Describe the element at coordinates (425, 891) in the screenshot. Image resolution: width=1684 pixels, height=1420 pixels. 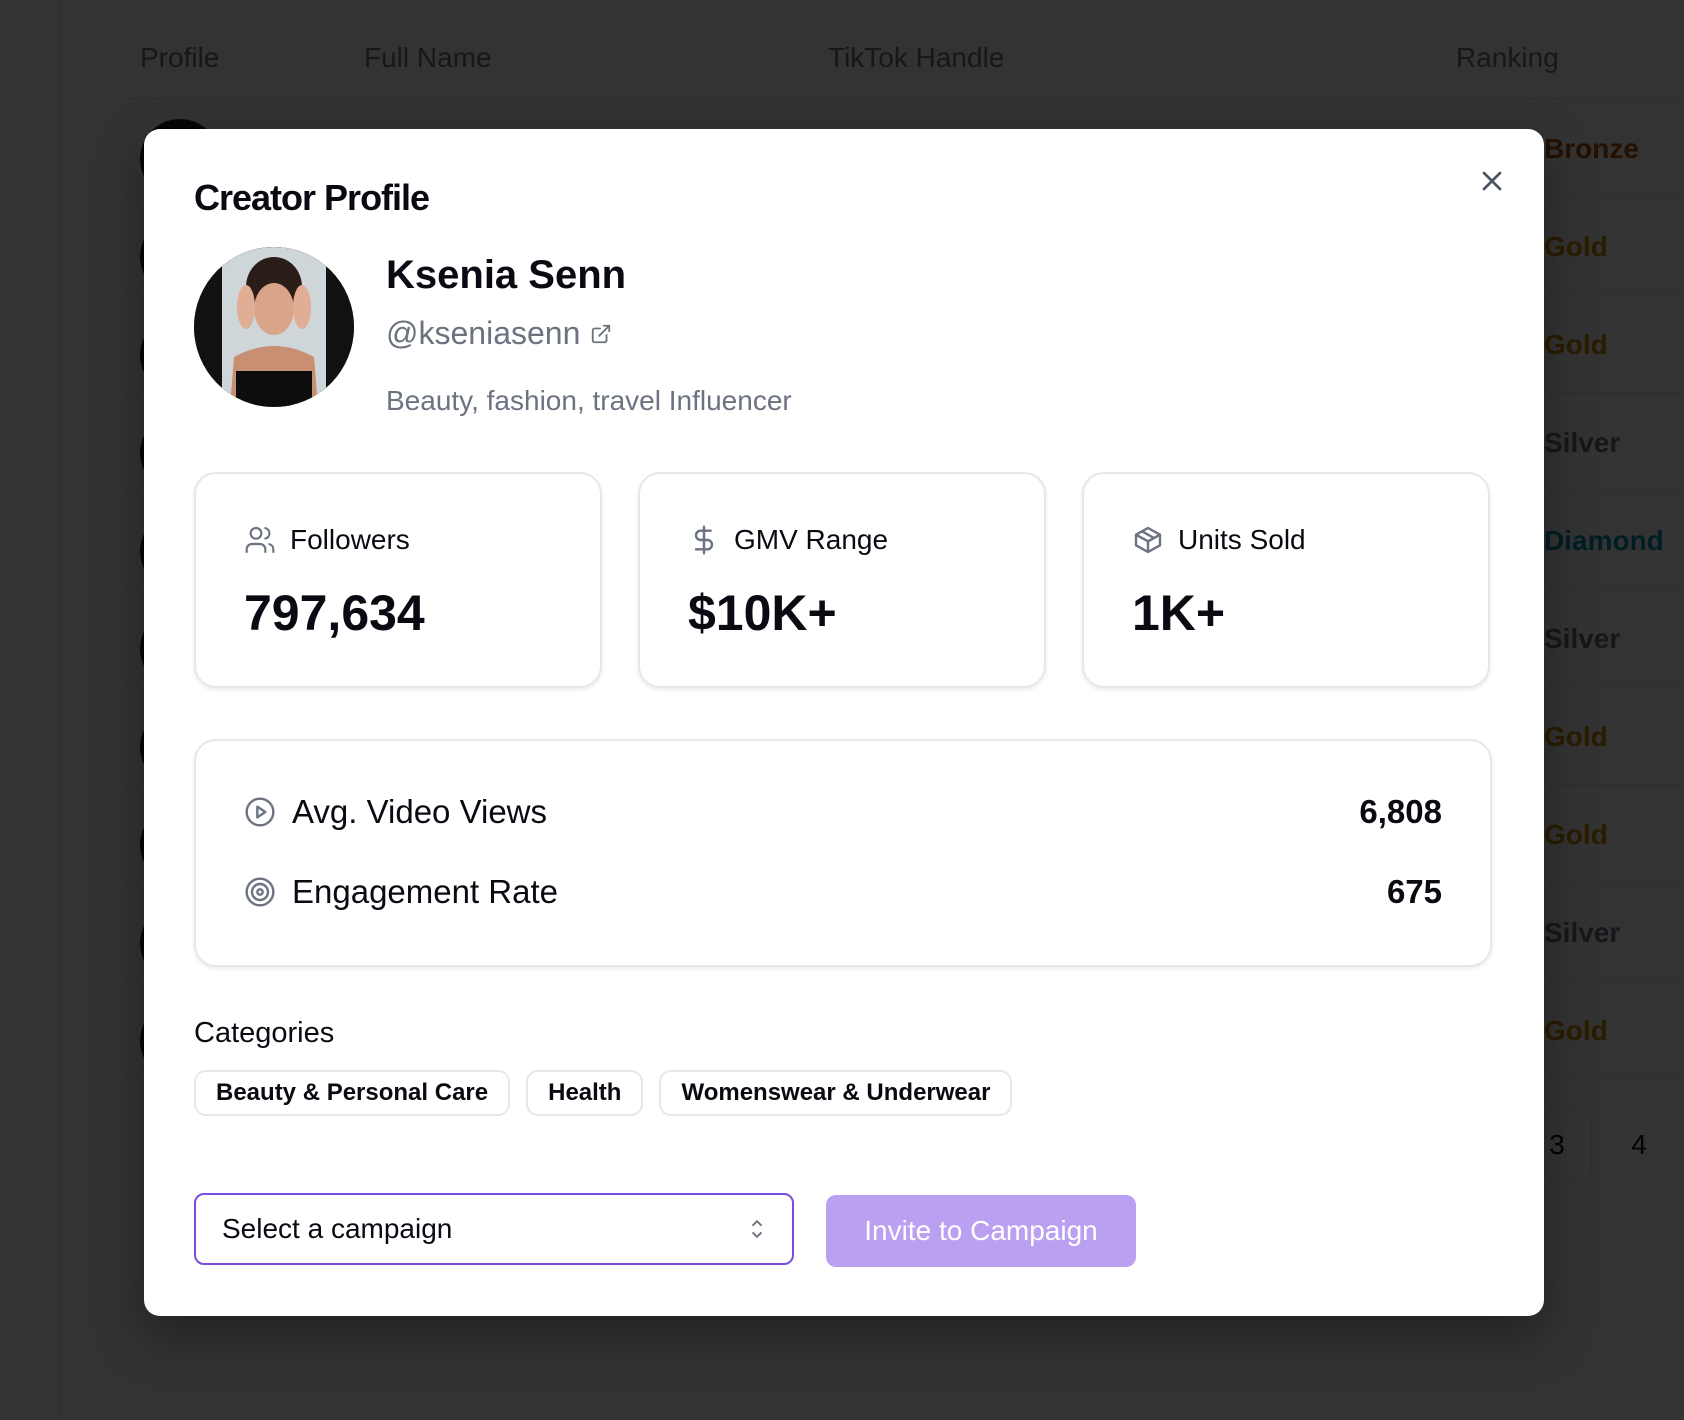
I see `engagement-rate-label: Engagement Rate` at that location.